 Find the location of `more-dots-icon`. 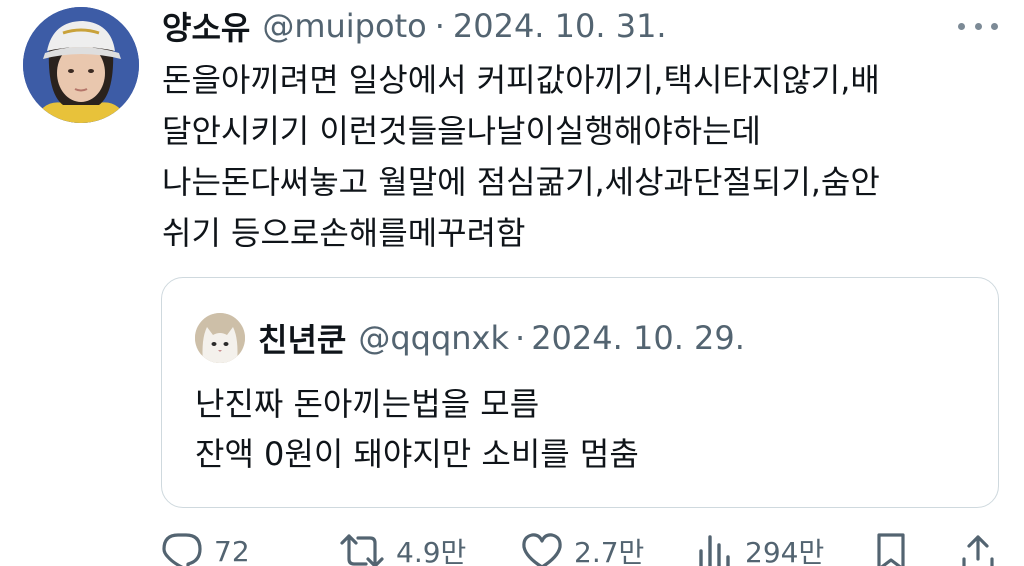

more-dots-icon is located at coordinates (978, 26).